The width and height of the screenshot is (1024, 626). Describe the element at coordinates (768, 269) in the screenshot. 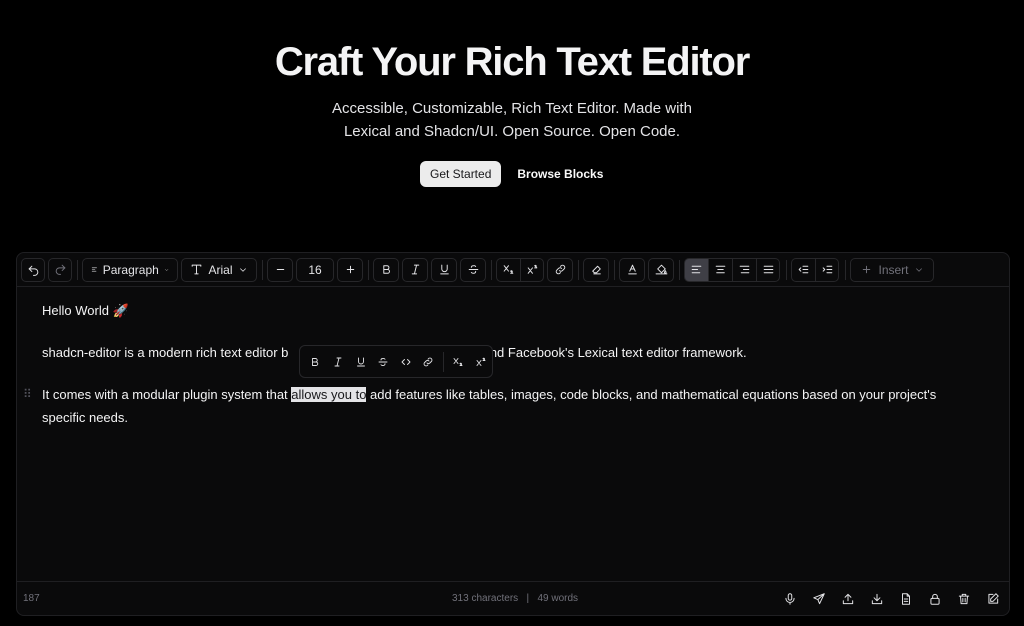

I see `align-justify-button` at that location.